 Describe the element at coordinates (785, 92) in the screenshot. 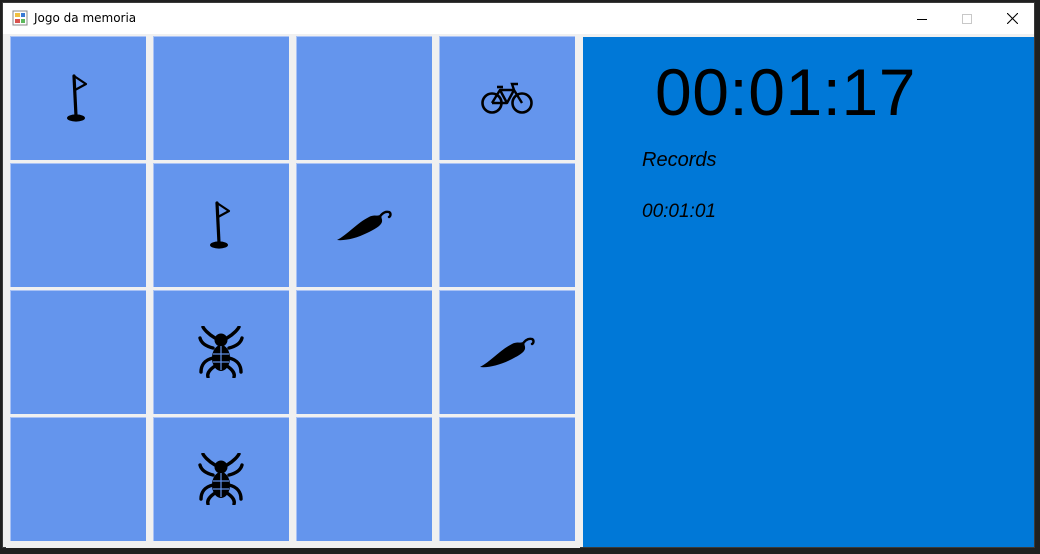

I see `elapsed-timer: 00:01:17` at that location.